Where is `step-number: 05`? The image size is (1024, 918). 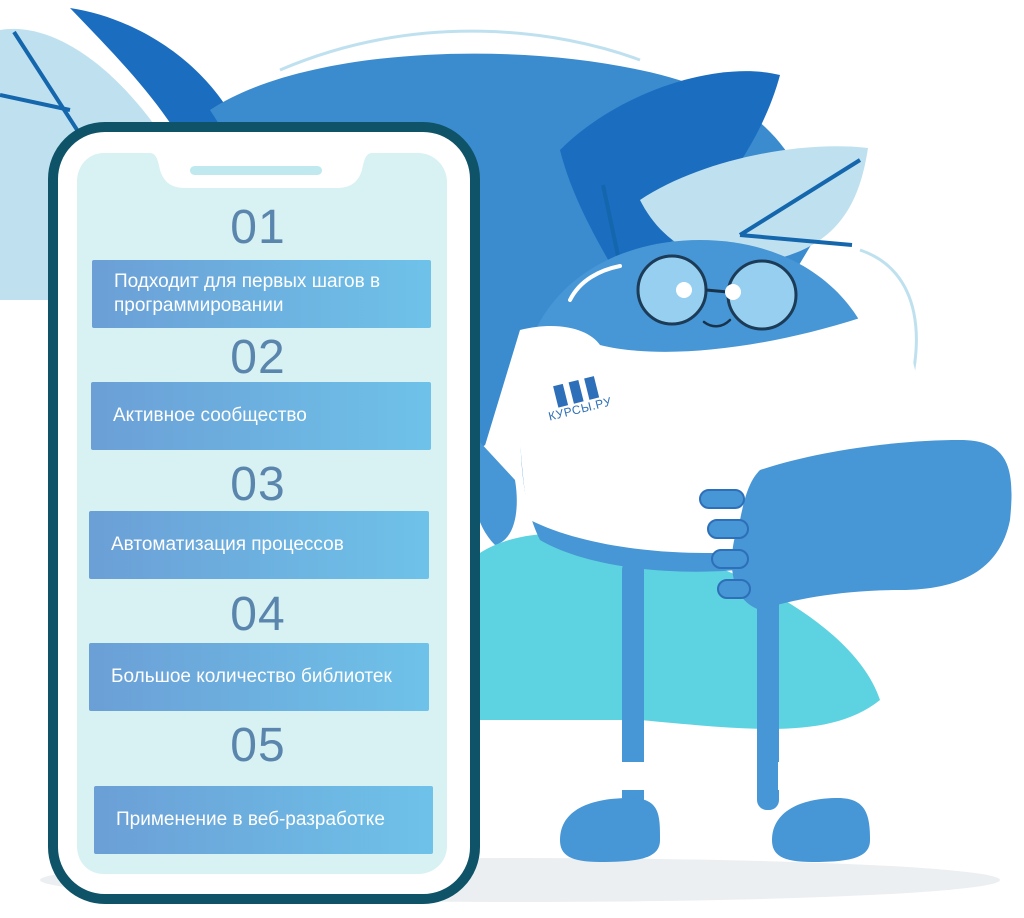 step-number: 05 is located at coordinates (258, 745).